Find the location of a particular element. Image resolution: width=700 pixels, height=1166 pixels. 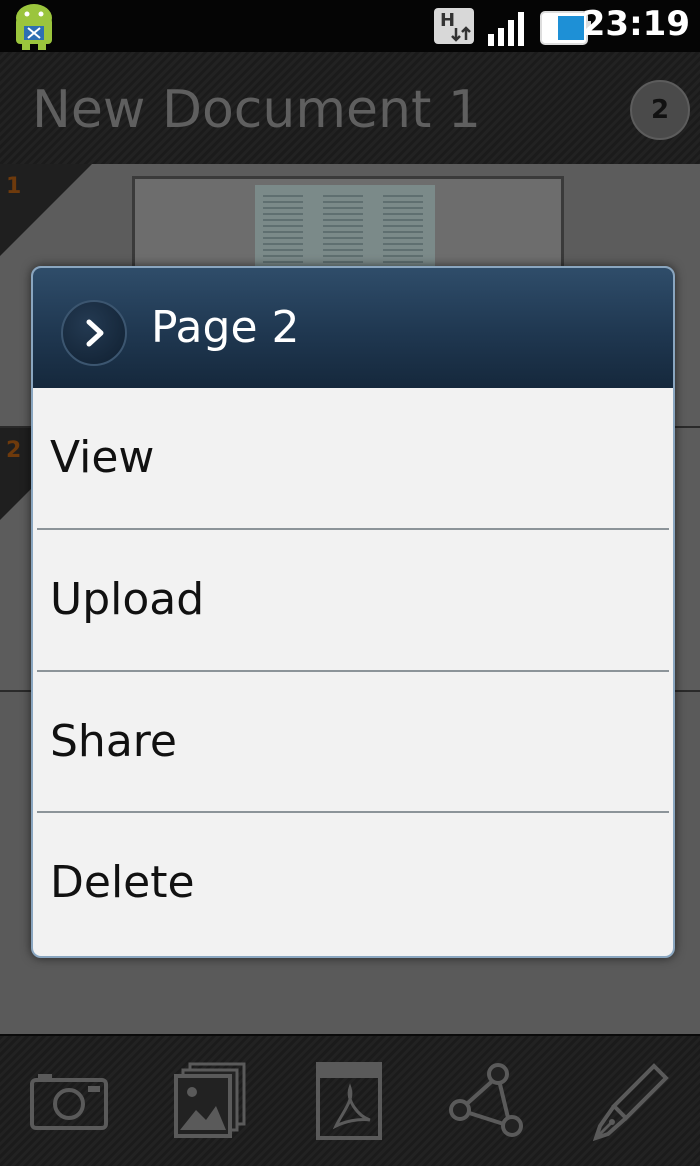

status-bar: H 23:19 is located at coordinates (350, 26).